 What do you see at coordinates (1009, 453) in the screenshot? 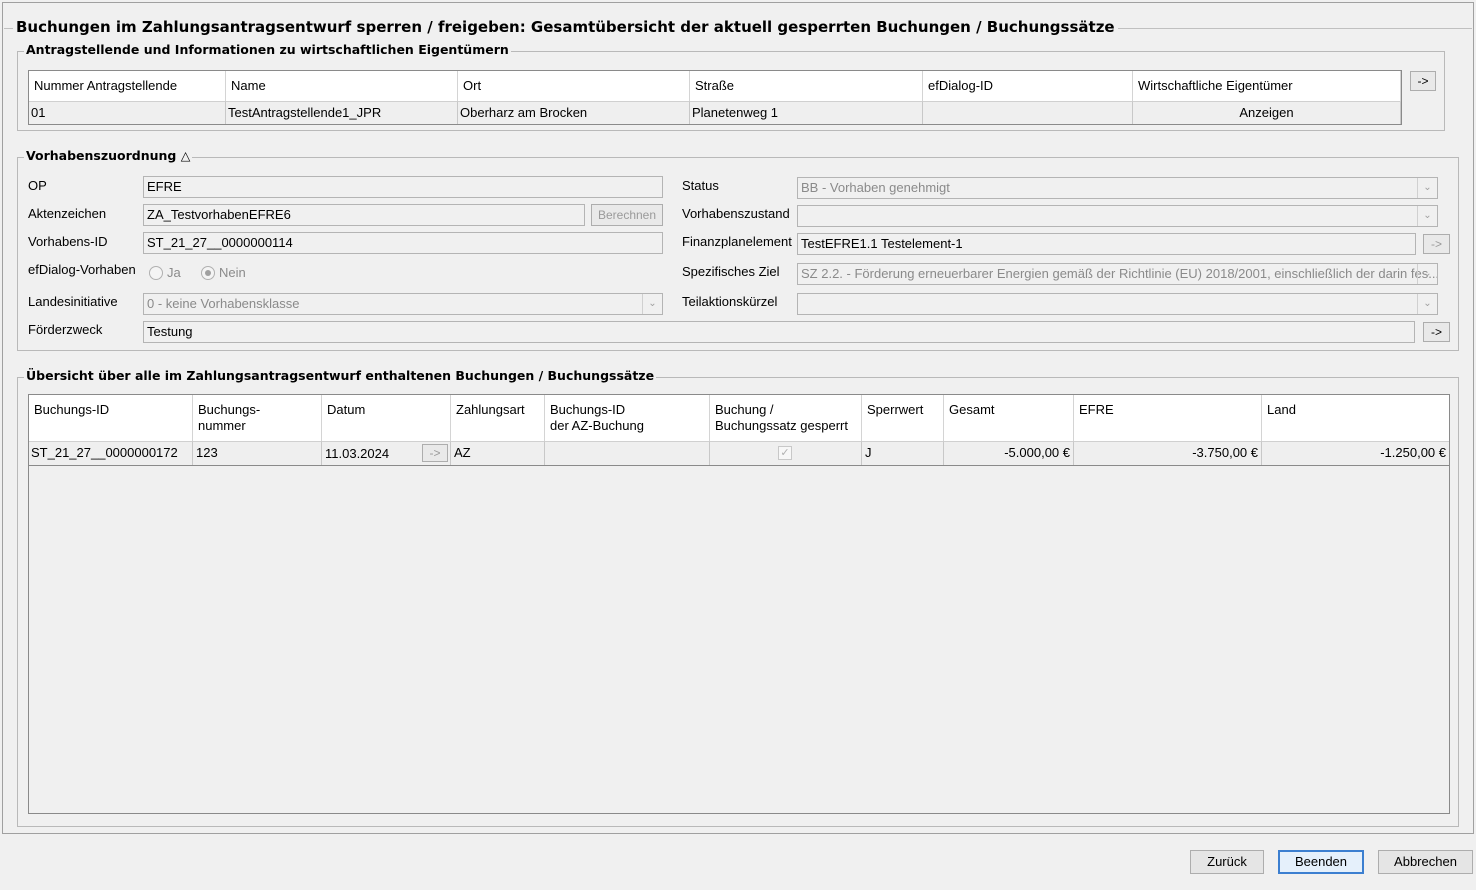
I see `table-cell-gesamt: -5.000,00 €` at bounding box center [1009, 453].